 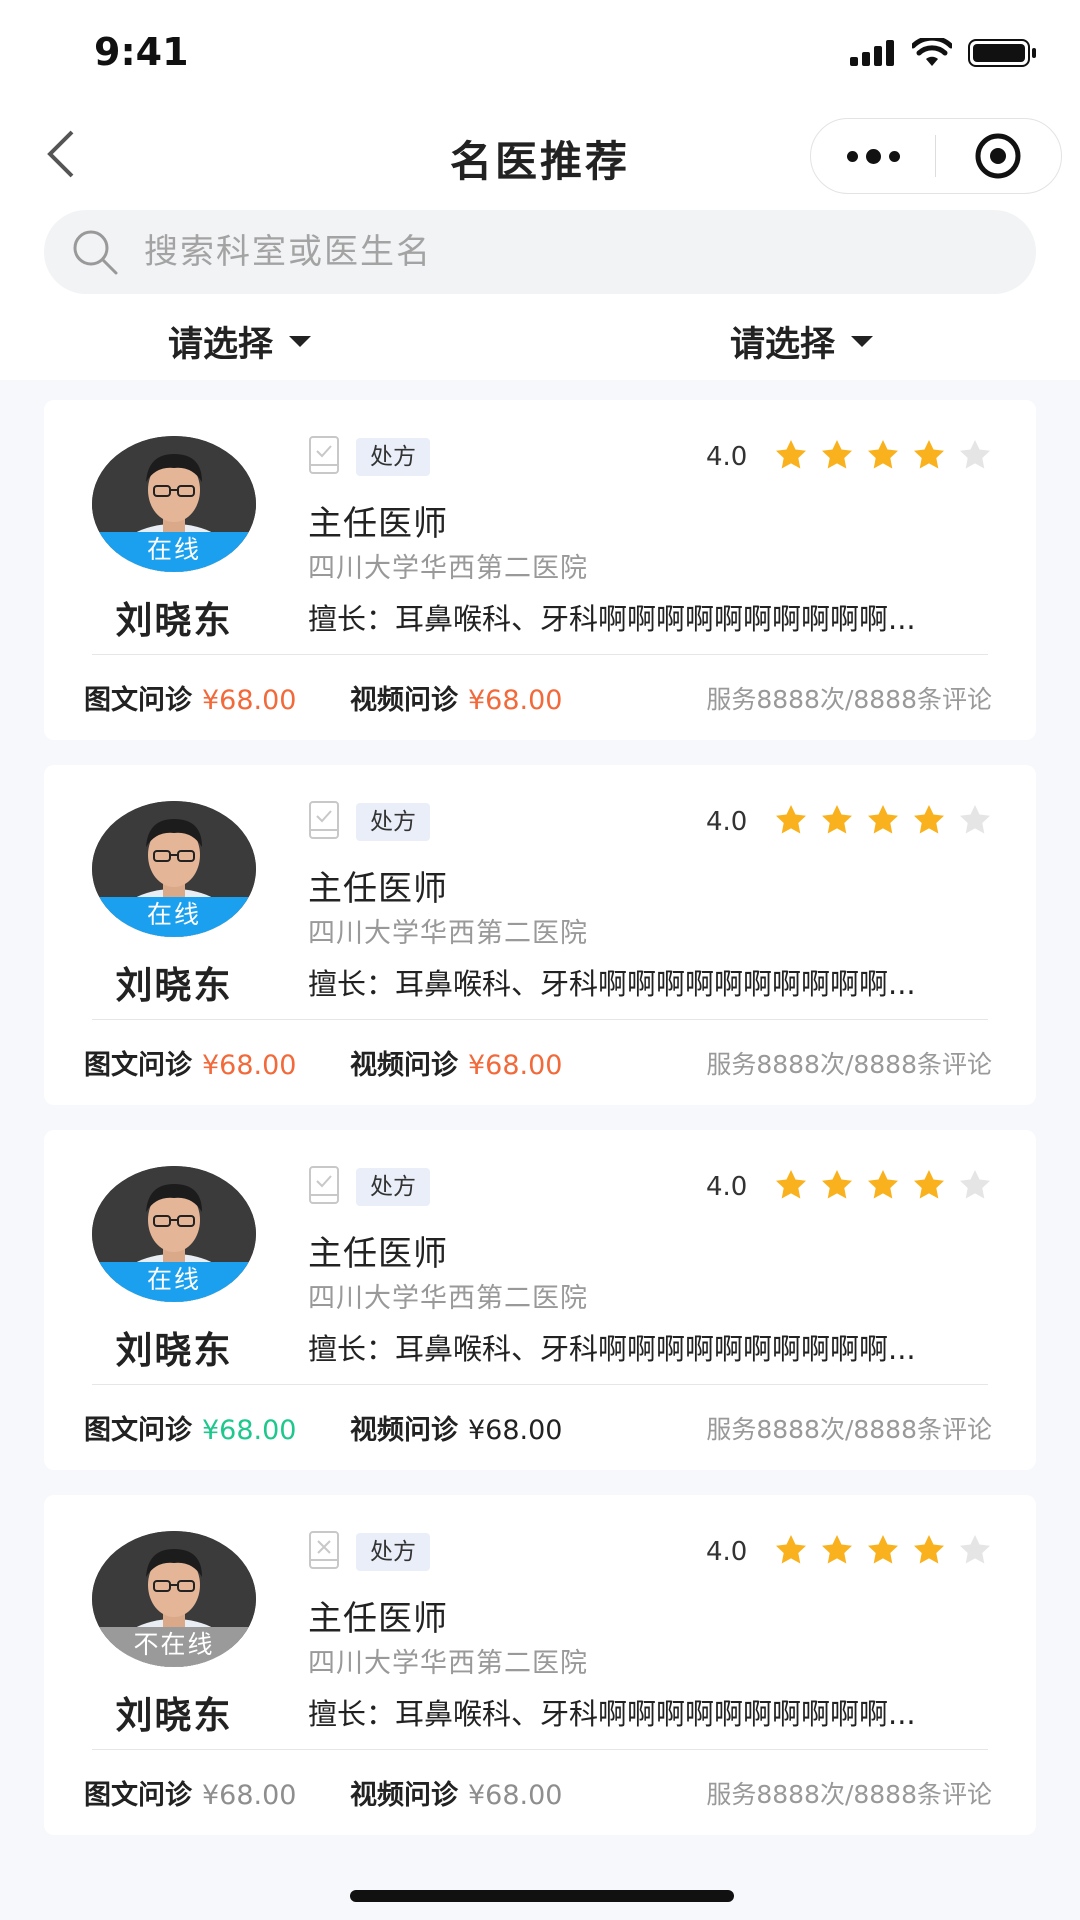 What do you see at coordinates (544, 252) in the screenshot?
I see `search-input` at bounding box center [544, 252].